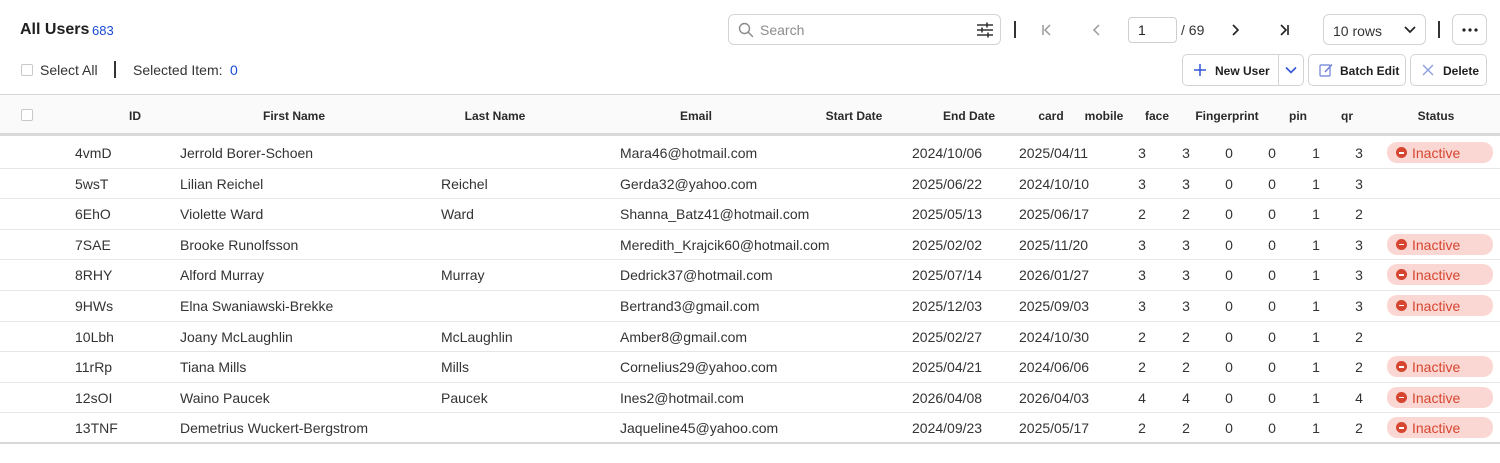 Image resolution: width=1500 pixels, height=463 pixels. What do you see at coordinates (1226, 116) in the screenshot?
I see `column-header-fingerprint: Fingerprint` at bounding box center [1226, 116].